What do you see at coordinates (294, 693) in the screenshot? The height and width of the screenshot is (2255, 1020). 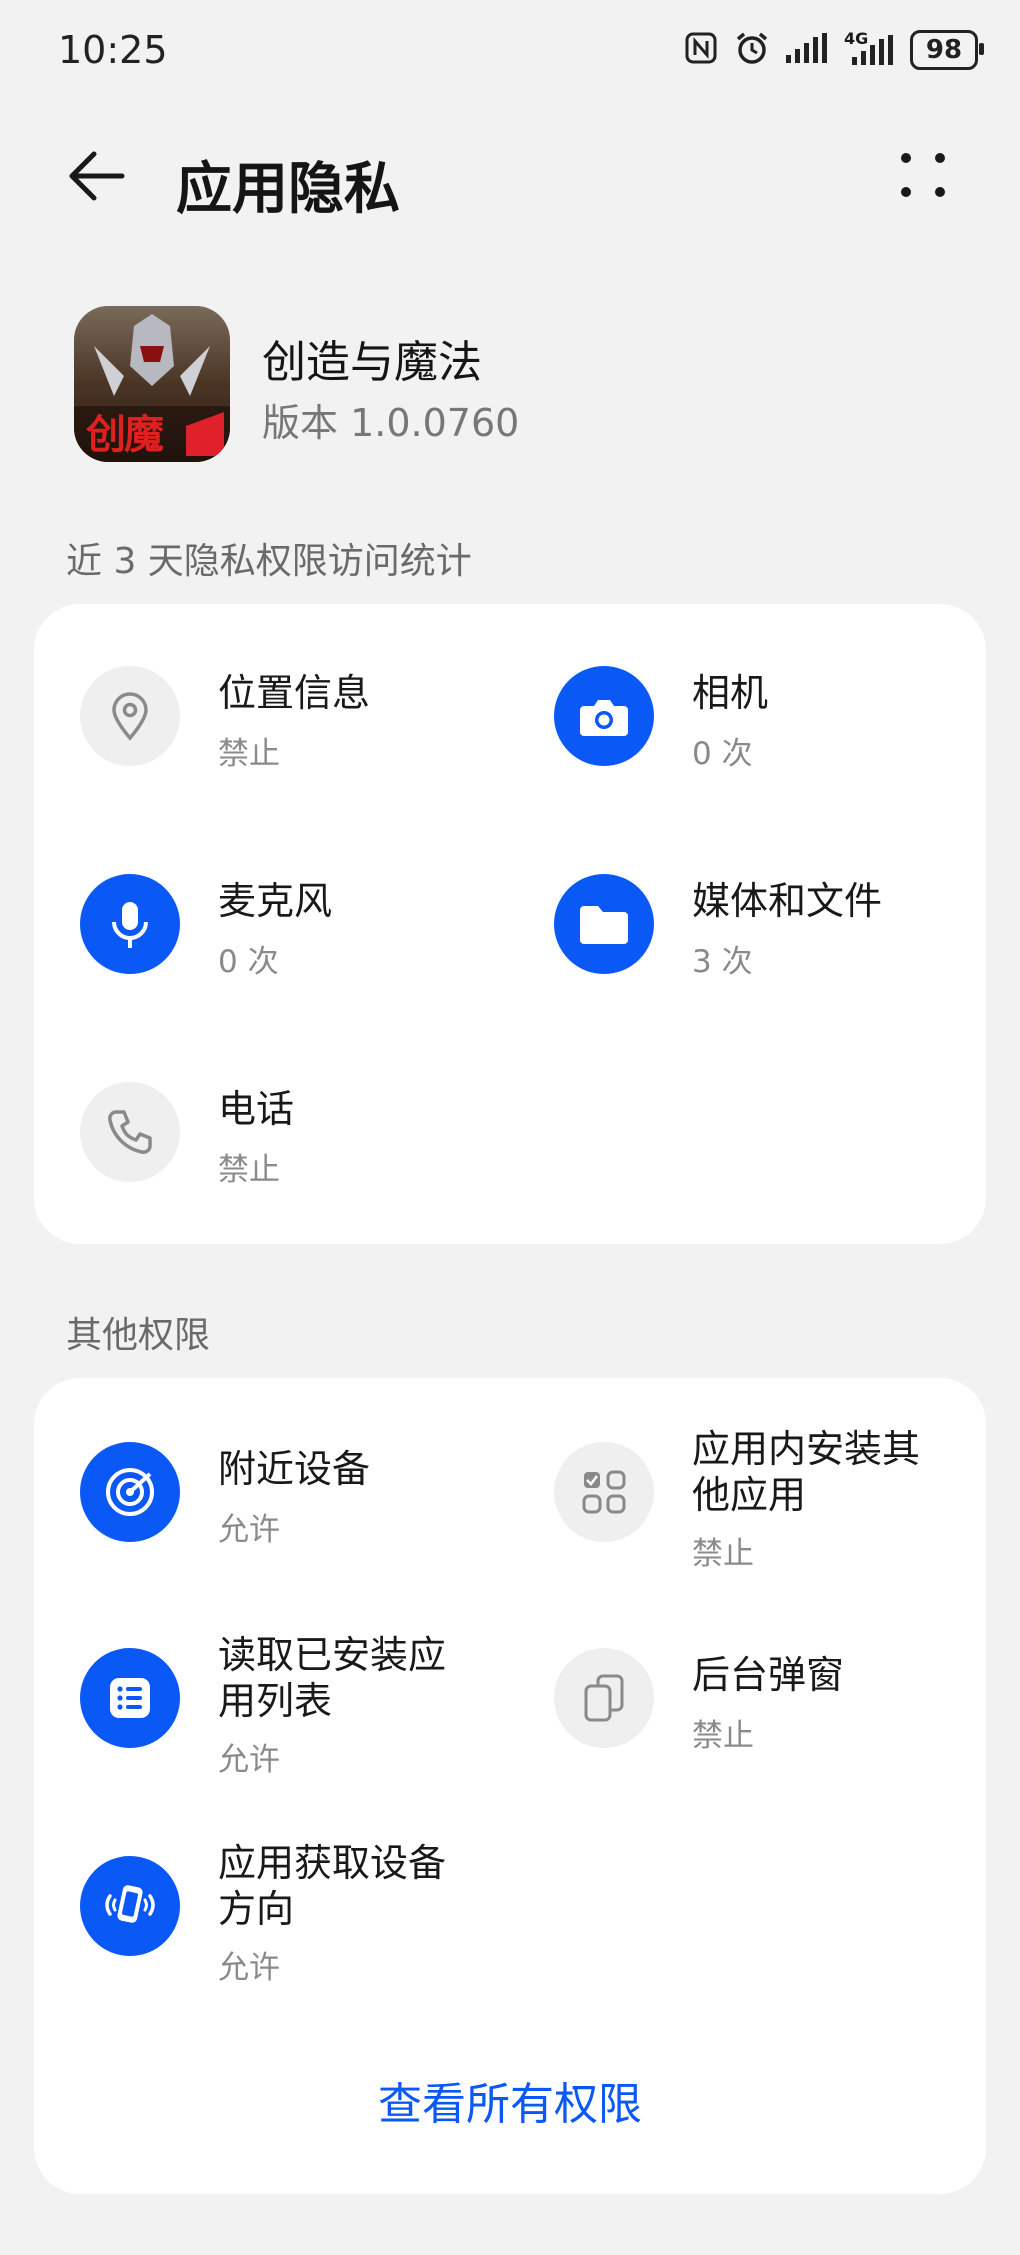 I see `permission-name: 位置信息` at bounding box center [294, 693].